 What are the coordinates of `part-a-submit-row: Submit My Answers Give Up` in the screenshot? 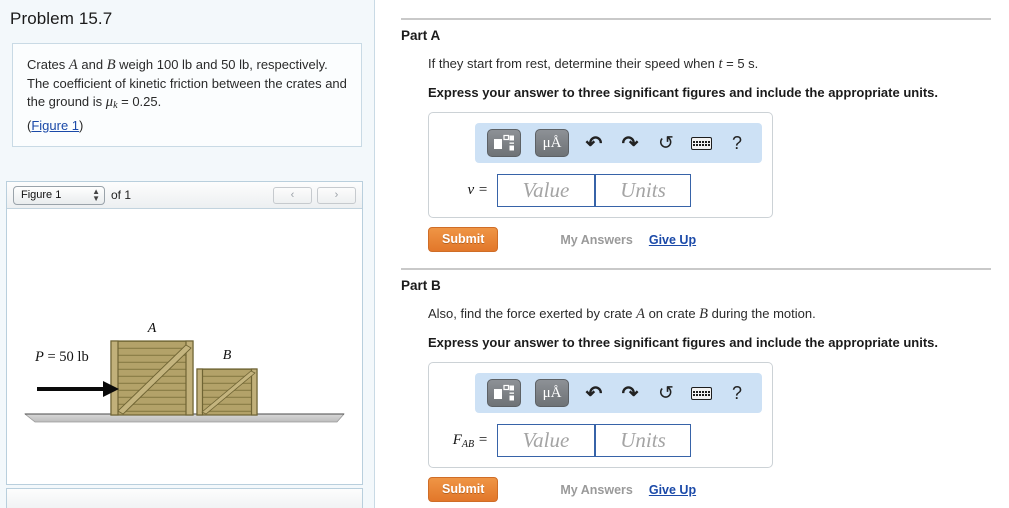 It's located at (714, 239).